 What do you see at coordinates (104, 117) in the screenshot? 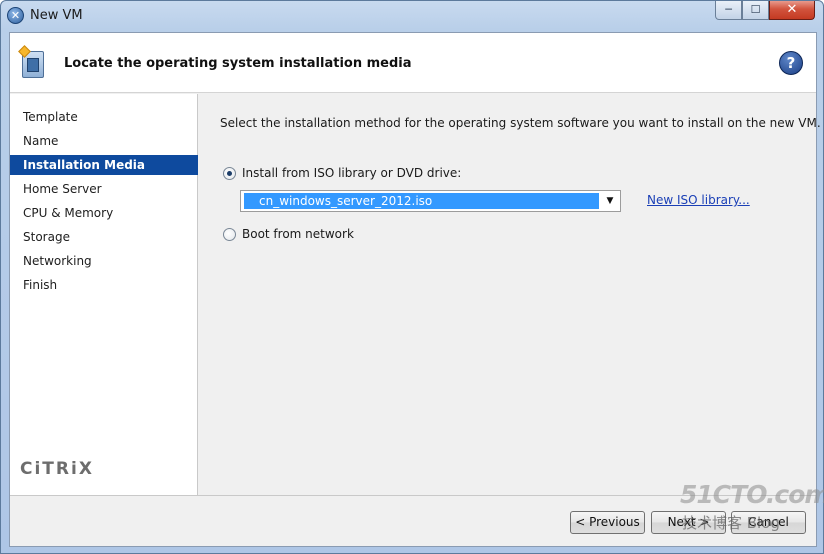
I see `sidebar-item-template: Template` at bounding box center [104, 117].